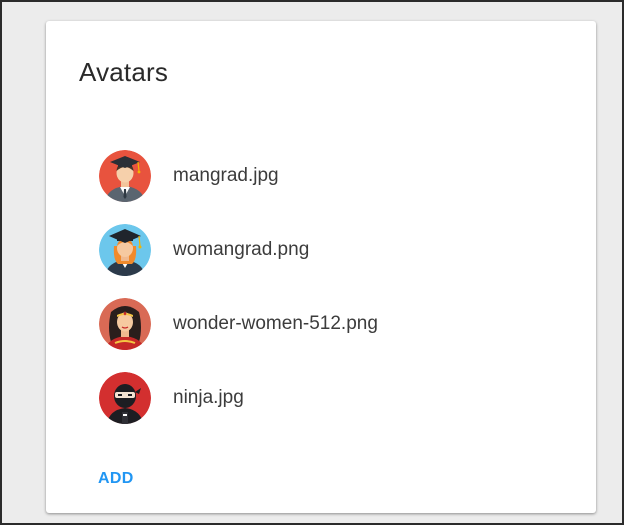  Describe the element at coordinates (125, 250) in the screenshot. I see `graduate-woman-icon` at that location.